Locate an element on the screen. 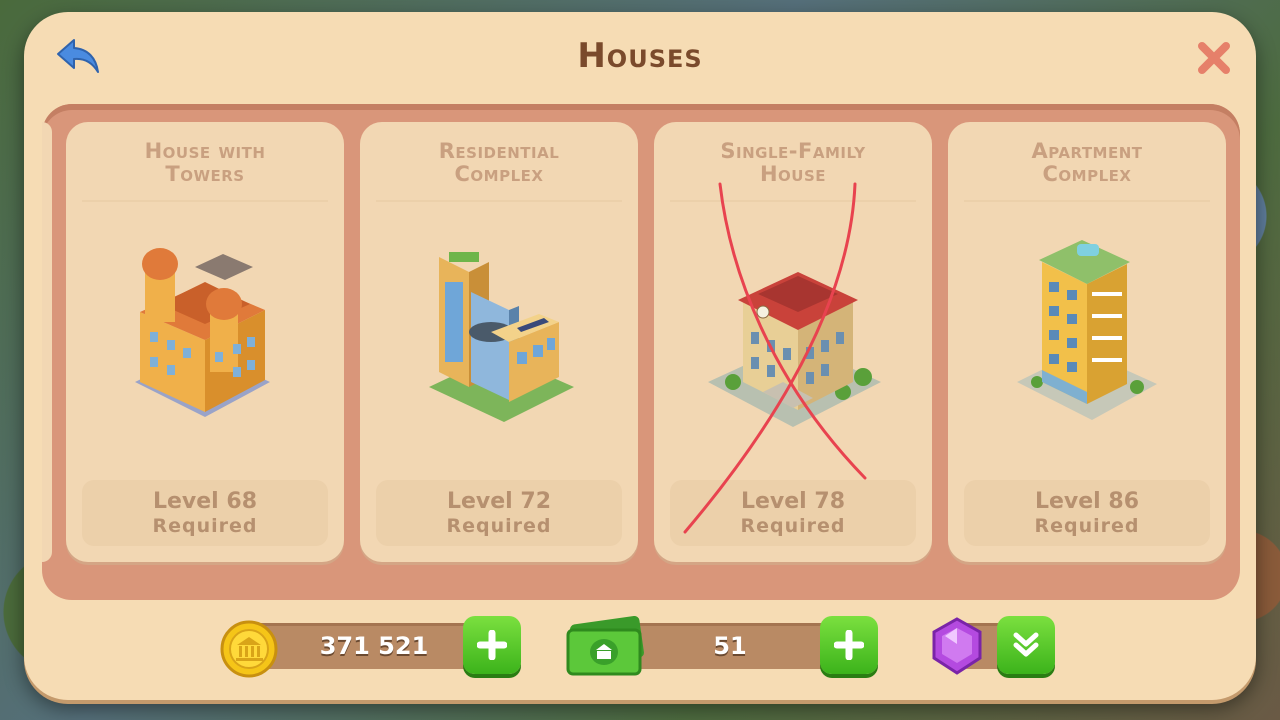  level-requirement: Level 86 Required is located at coordinates (1087, 513).